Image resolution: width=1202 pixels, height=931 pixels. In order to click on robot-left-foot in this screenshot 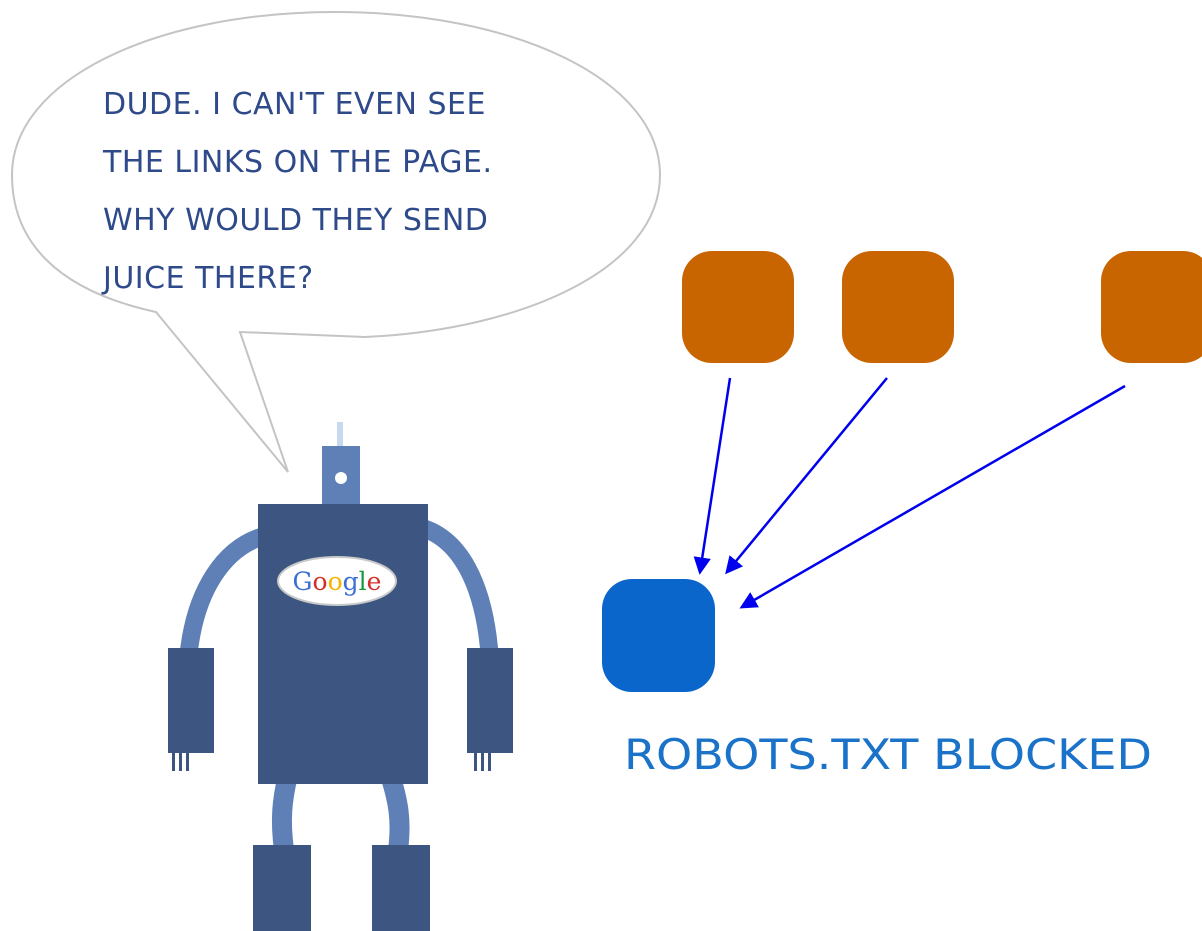, I will do `click(282, 888)`.